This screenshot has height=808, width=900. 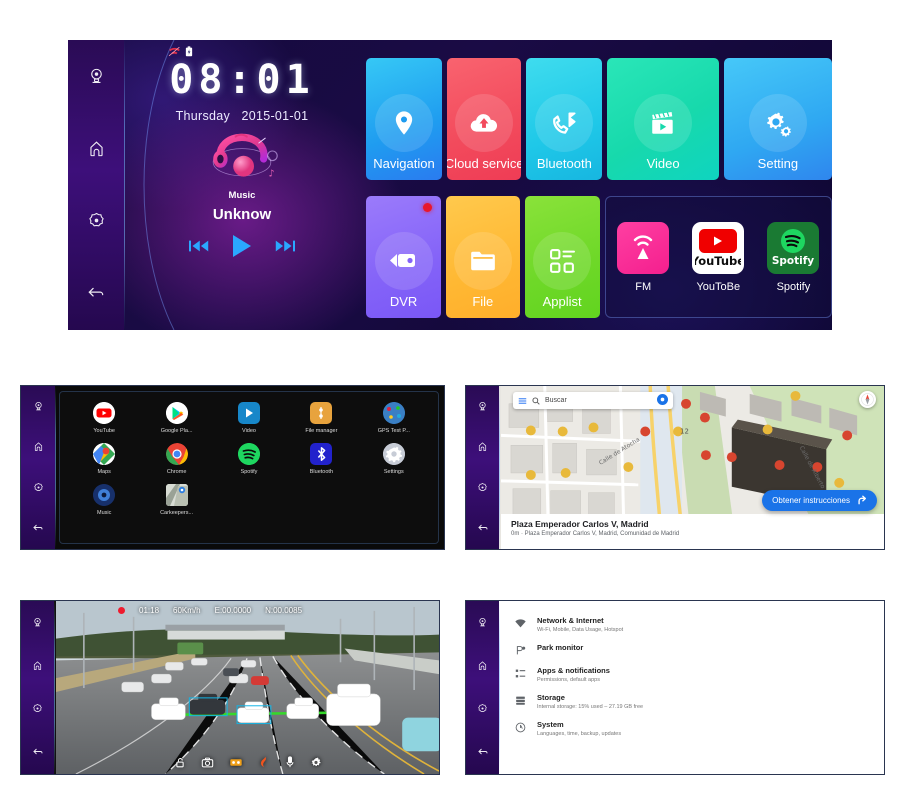 I want to click on tile-setting: Setting, so click(x=777, y=119).